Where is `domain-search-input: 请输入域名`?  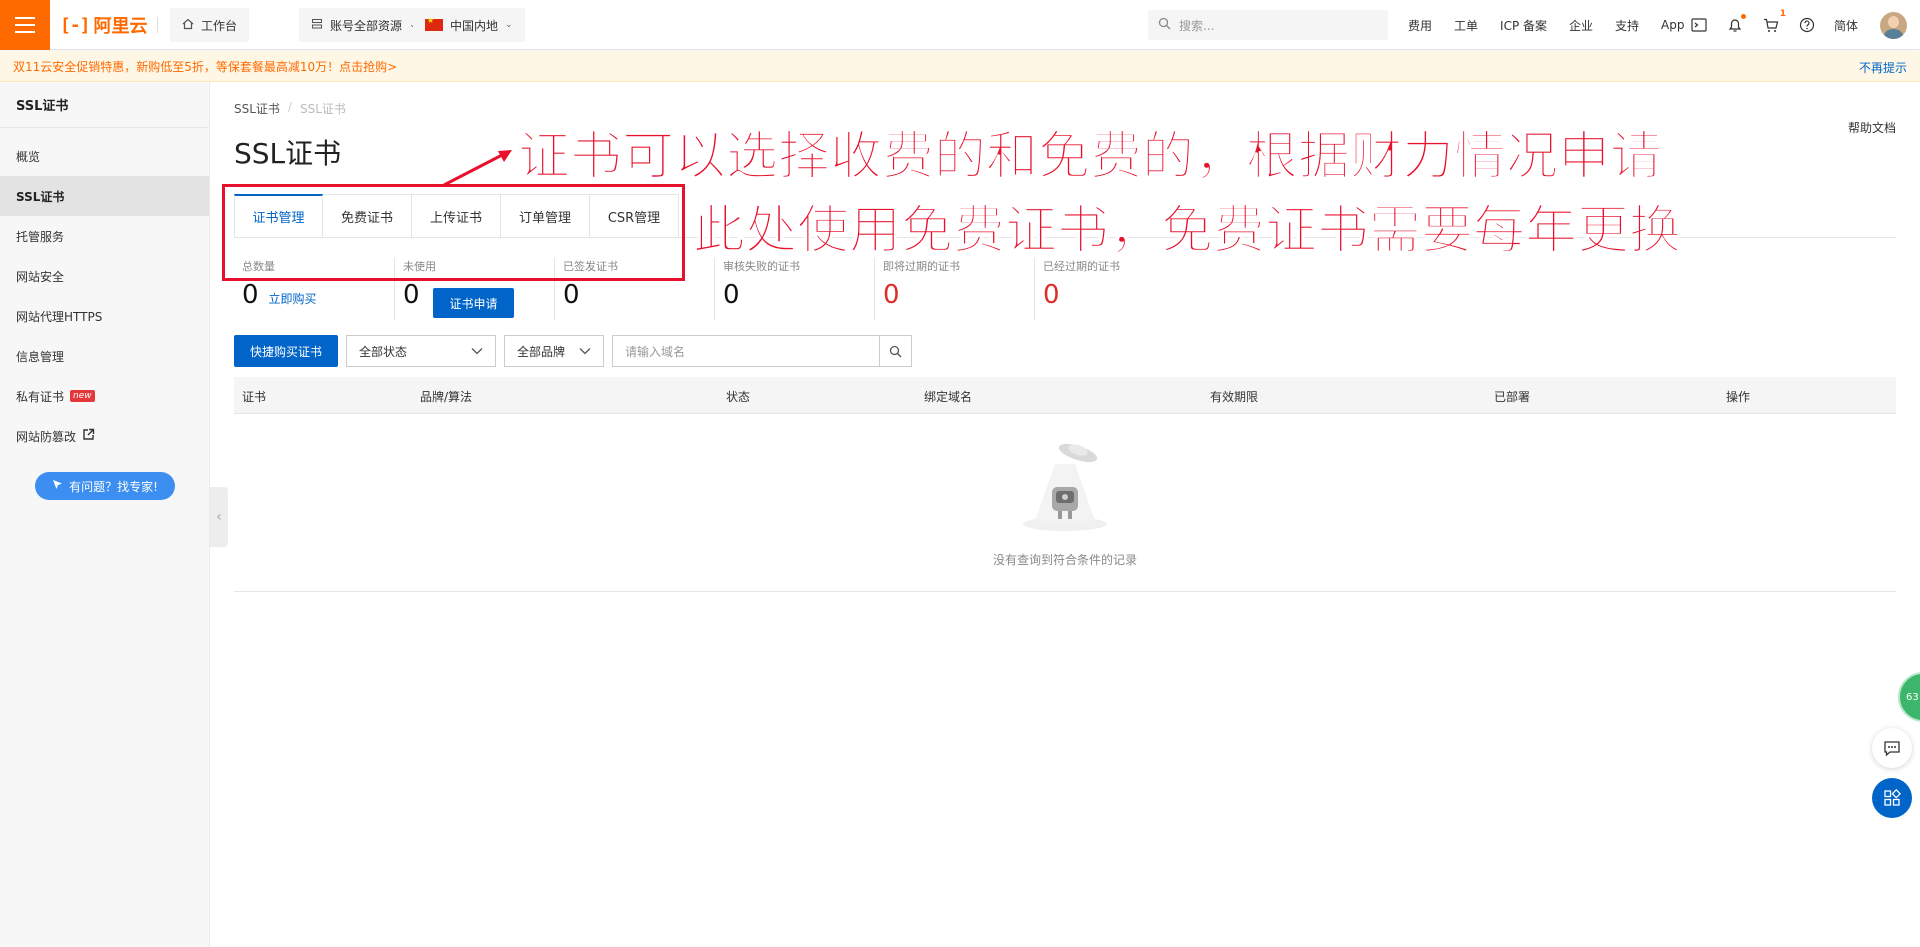
domain-search-input: 请输入域名 is located at coordinates (762, 351).